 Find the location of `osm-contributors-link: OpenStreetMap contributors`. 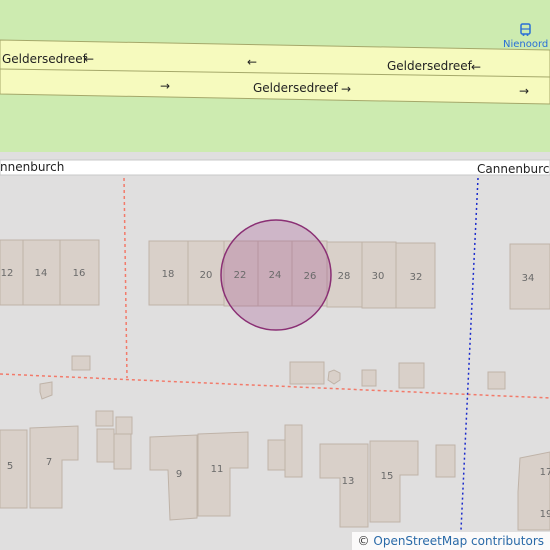

osm-contributors-link: OpenStreetMap contributors is located at coordinates (458, 541).